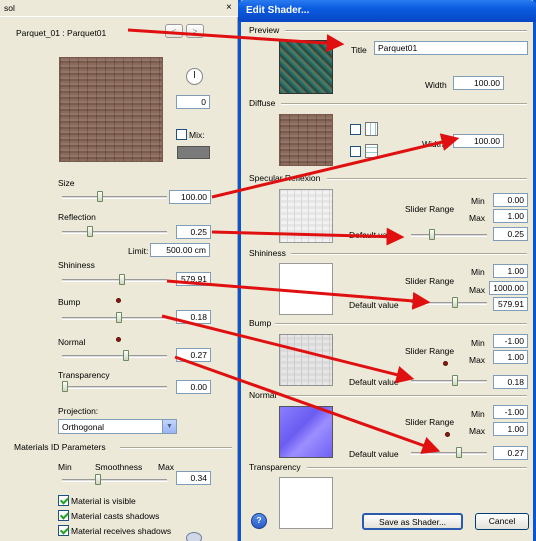 The image size is (536, 541). I want to click on arrow-reflection, so click(308, 236).